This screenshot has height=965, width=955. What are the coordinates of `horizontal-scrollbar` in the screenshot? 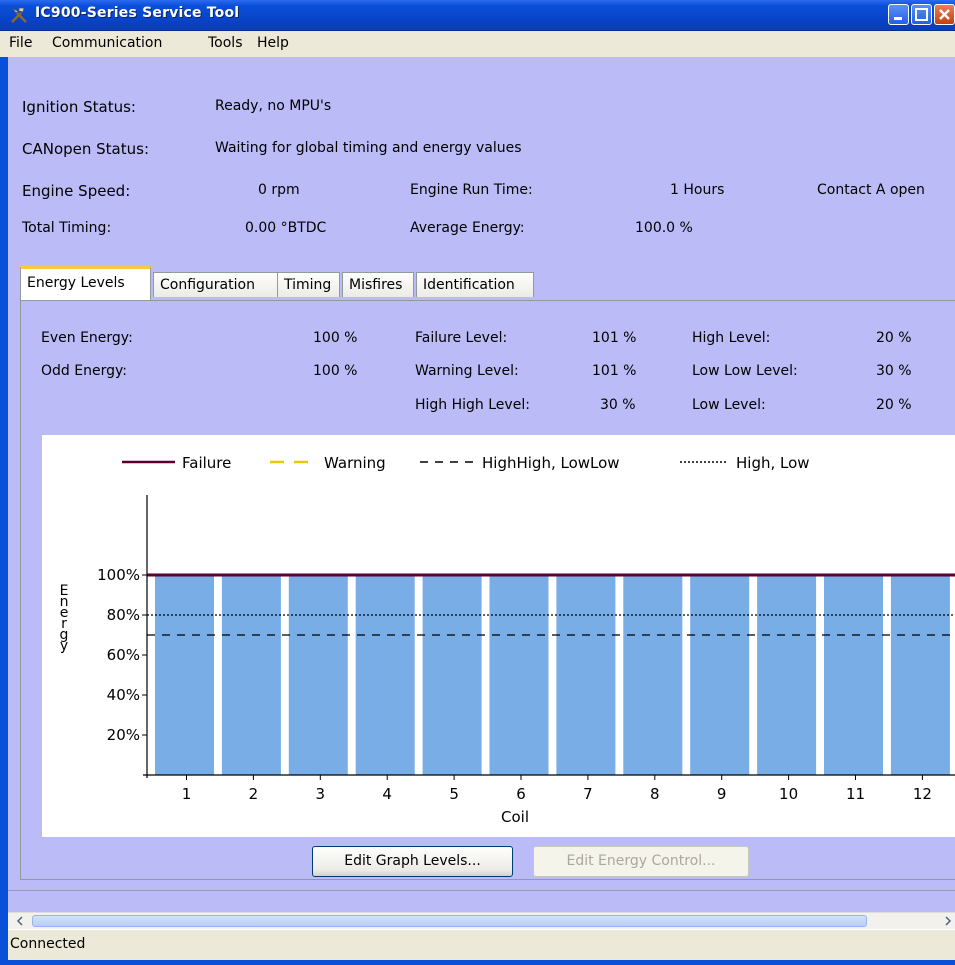 It's located at (481, 920).